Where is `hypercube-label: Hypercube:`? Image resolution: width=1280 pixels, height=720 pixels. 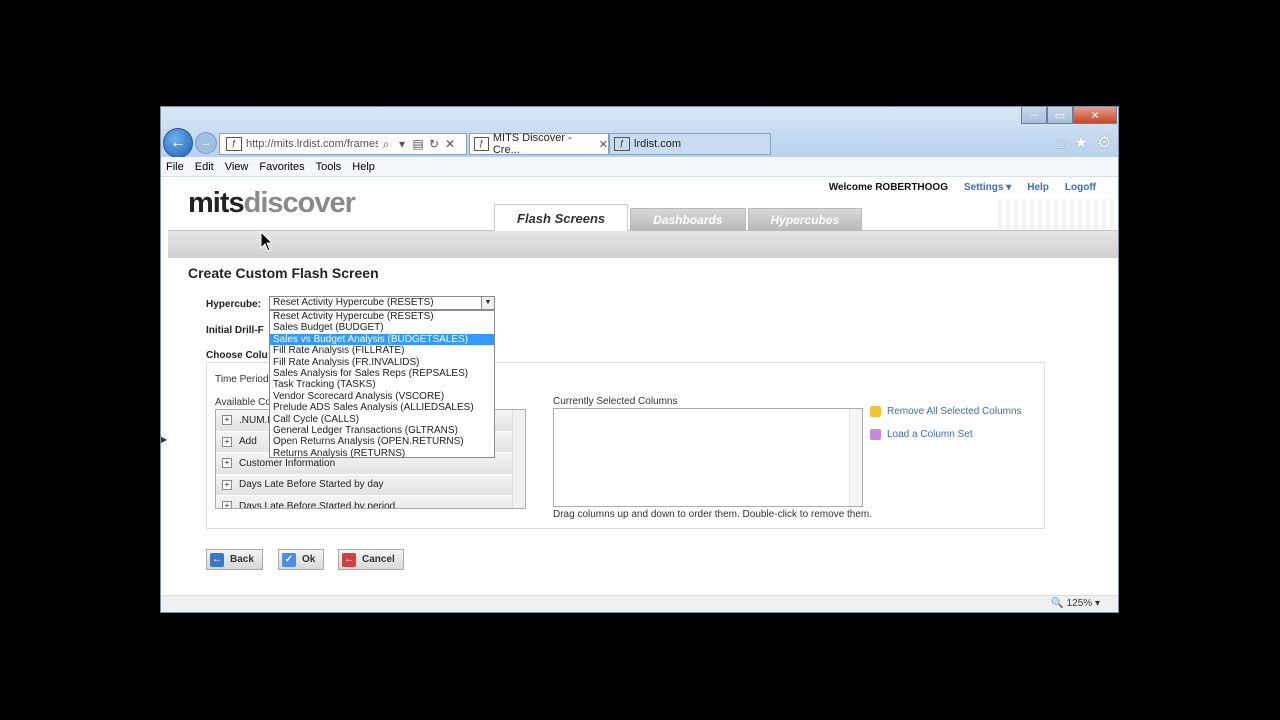
hypercube-label: Hypercube: is located at coordinates (234, 304).